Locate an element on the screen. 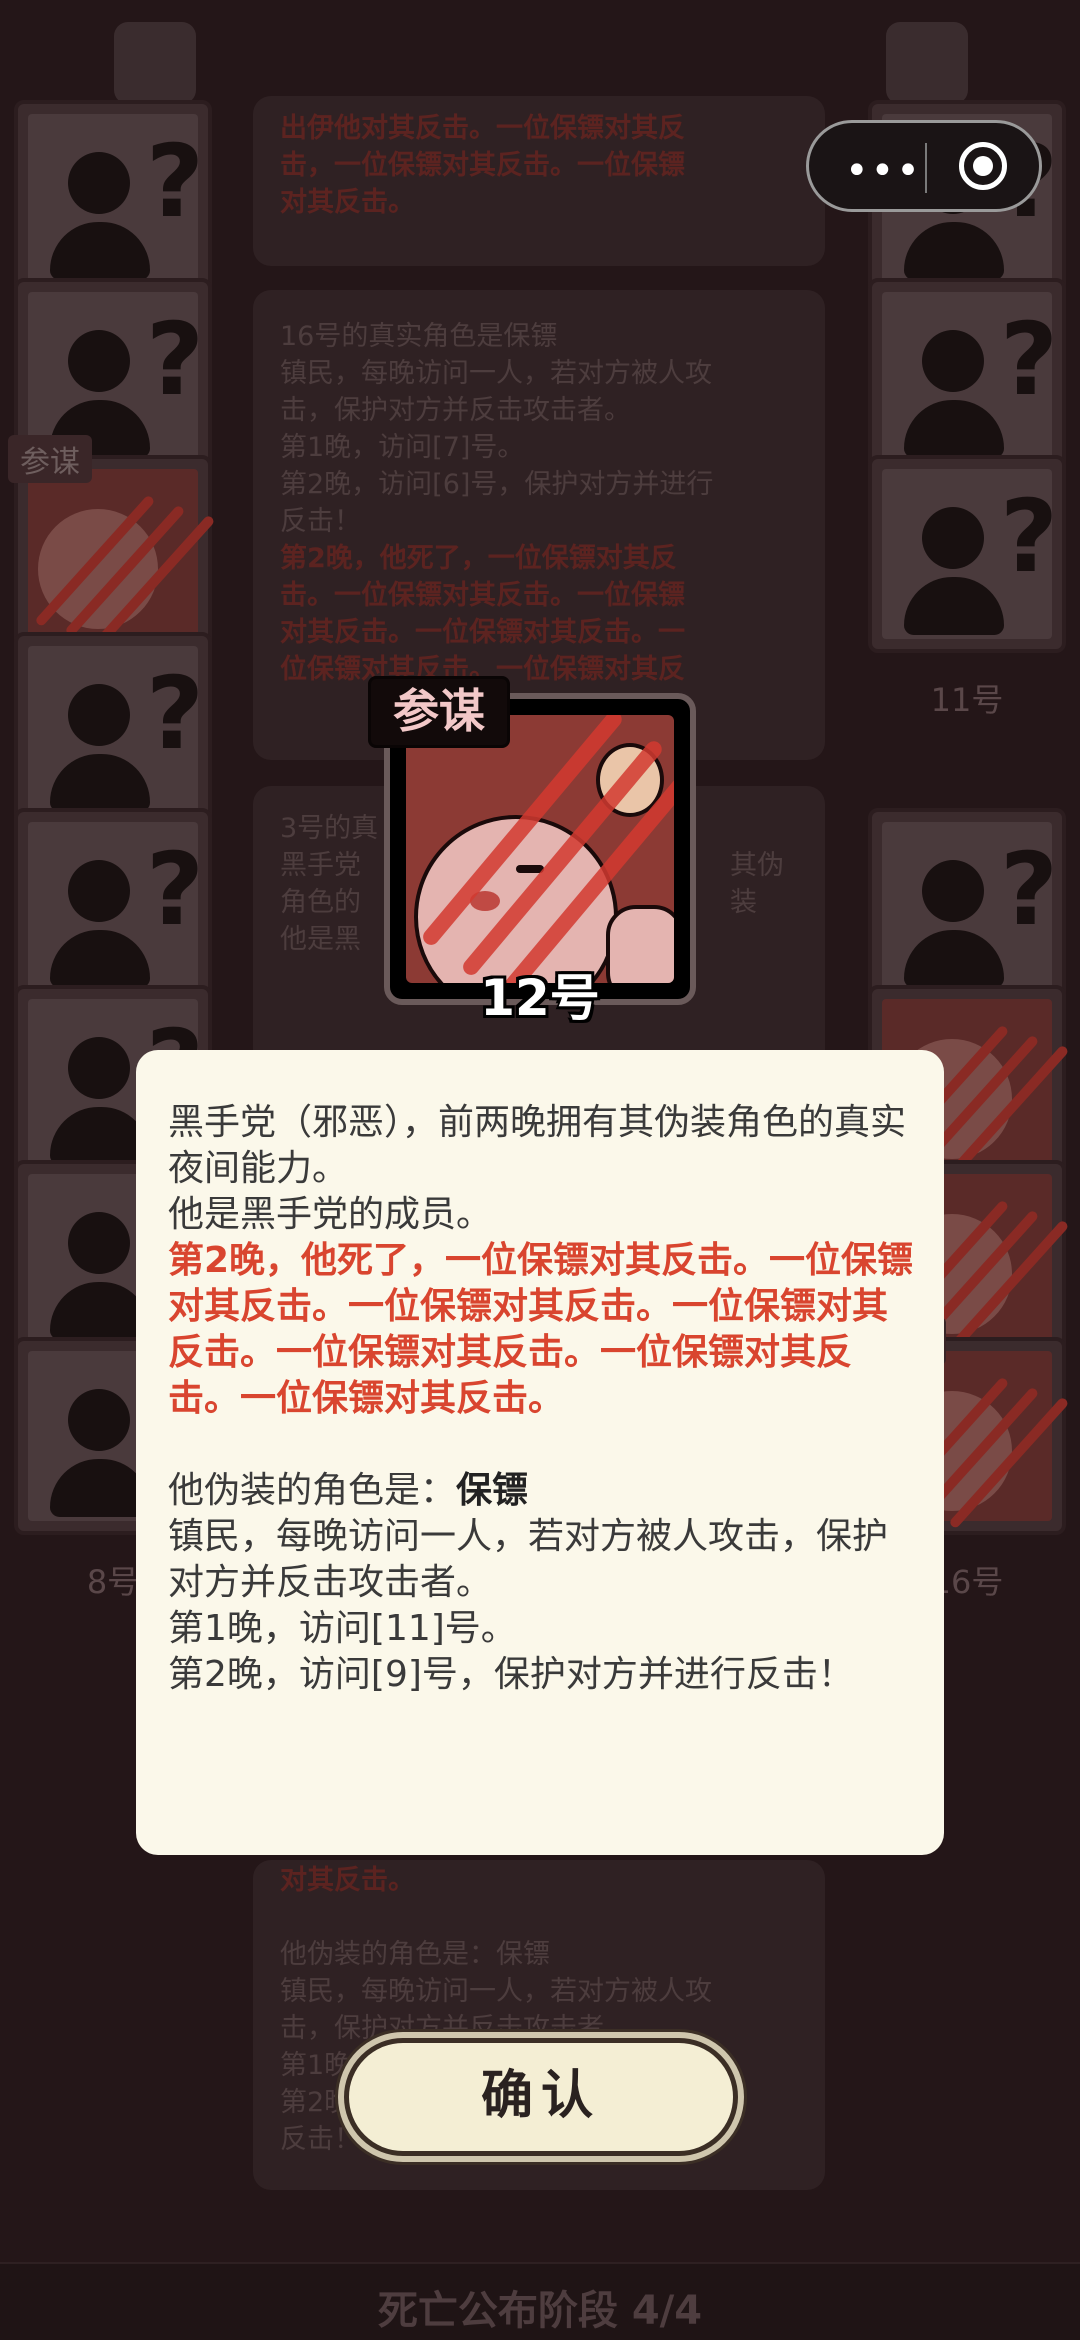  character-art is located at coordinates (540, 849).